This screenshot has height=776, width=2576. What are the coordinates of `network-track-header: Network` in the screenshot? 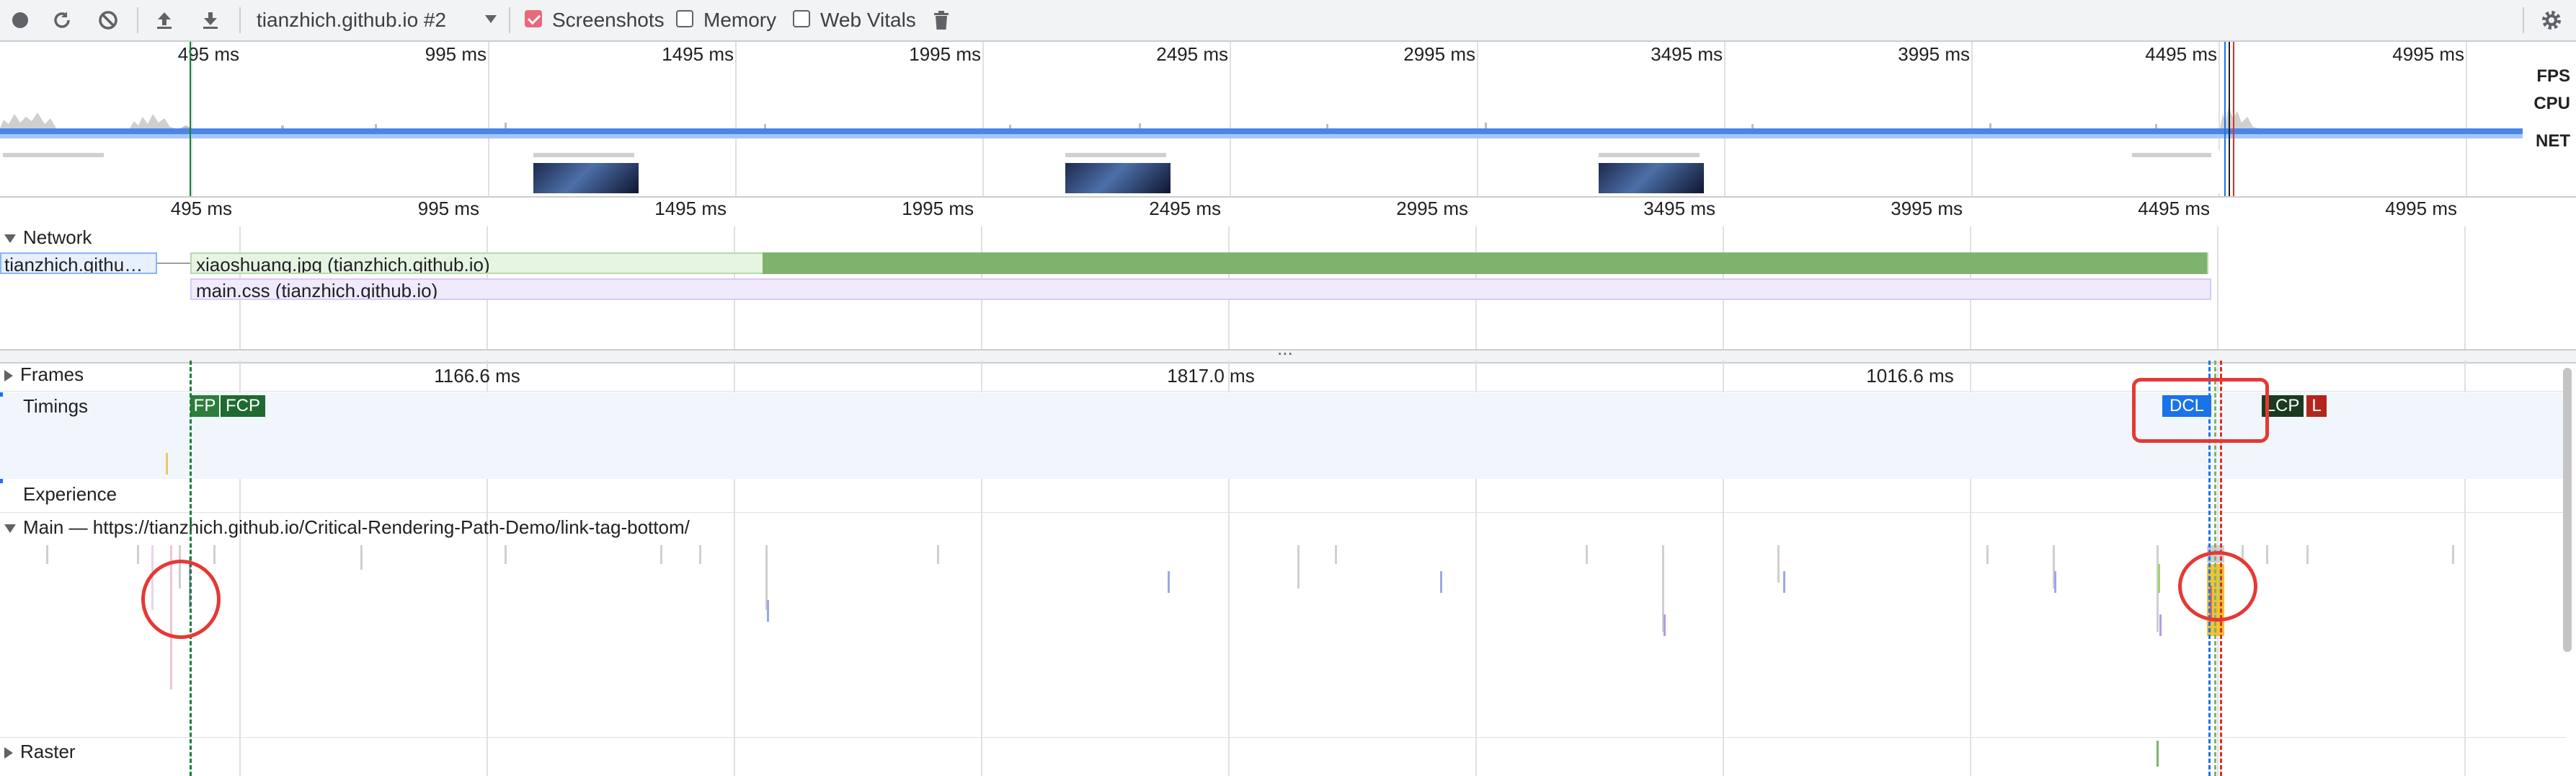 It's located at (48, 237).